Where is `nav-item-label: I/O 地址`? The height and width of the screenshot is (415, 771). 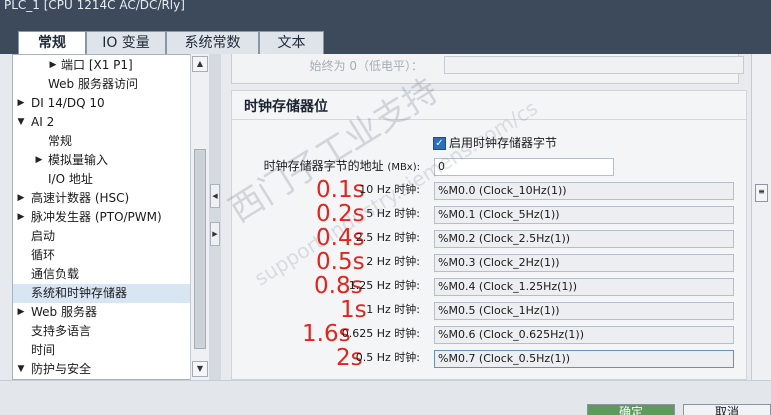
nav-item-label: I/O 地址 is located at coordinates (70, 179).